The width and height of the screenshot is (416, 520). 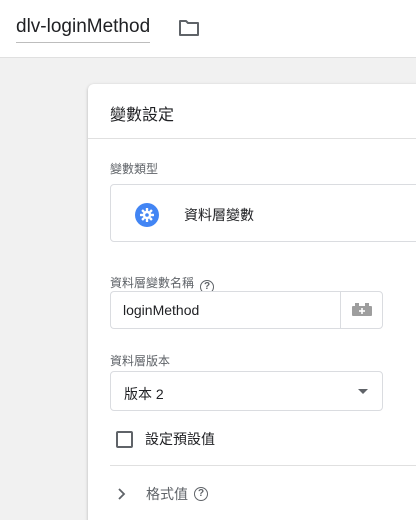 I want to click on dlv-name-input, so click(x=225, y=310).